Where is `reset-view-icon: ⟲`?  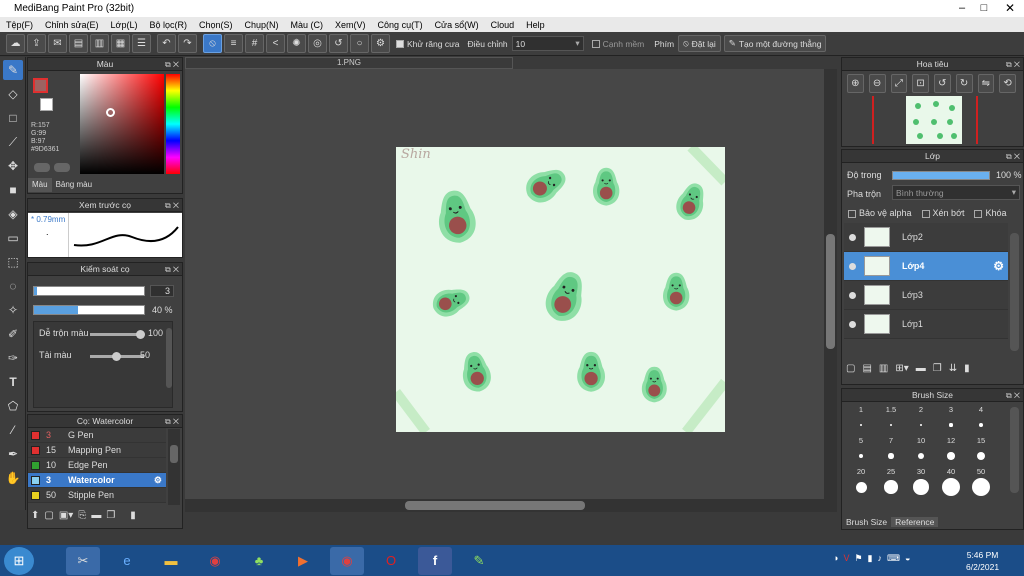 reset-view-icon: ⟲ is located at coordinates (1007, 83).